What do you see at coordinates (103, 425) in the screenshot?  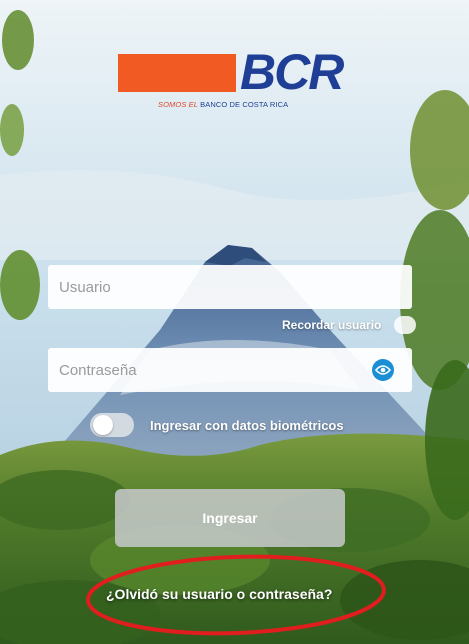 I see `biometric-toggle-knob` at bounding box center [103, 425].